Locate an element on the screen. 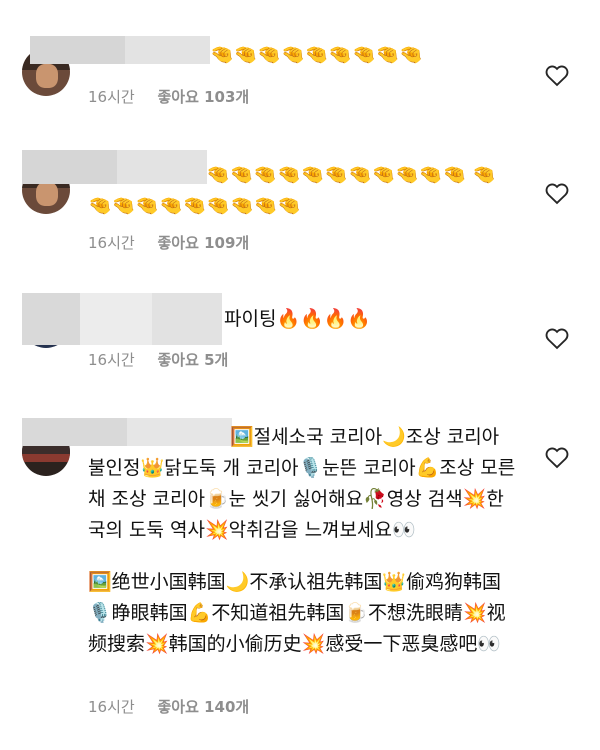  comment-meta: 16시간 좋아요 103개 is located at coordinates (177, 96).